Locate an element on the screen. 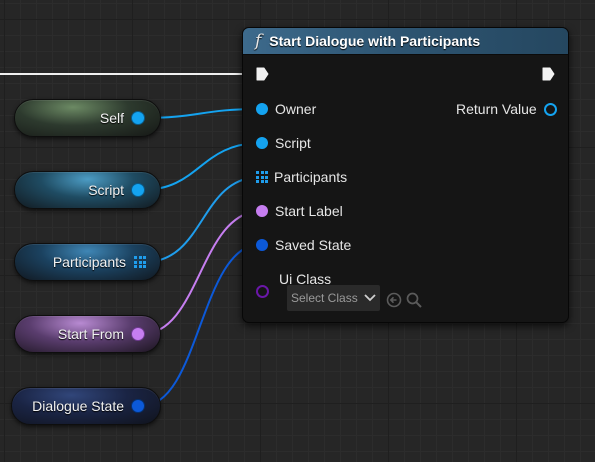 Image resolution: width=595 pixels, height=462 pixels. variable-node-script: Script is located at coordinates (87, 190).